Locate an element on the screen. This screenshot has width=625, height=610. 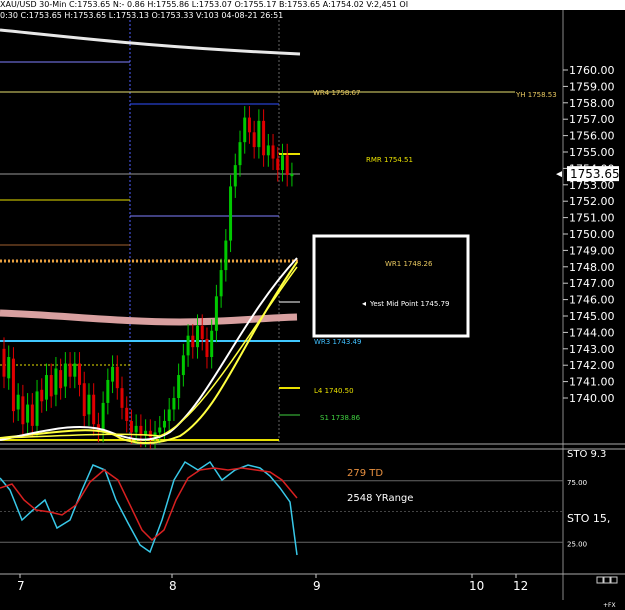
time-label: 8 is located at coordinates (173, 586).